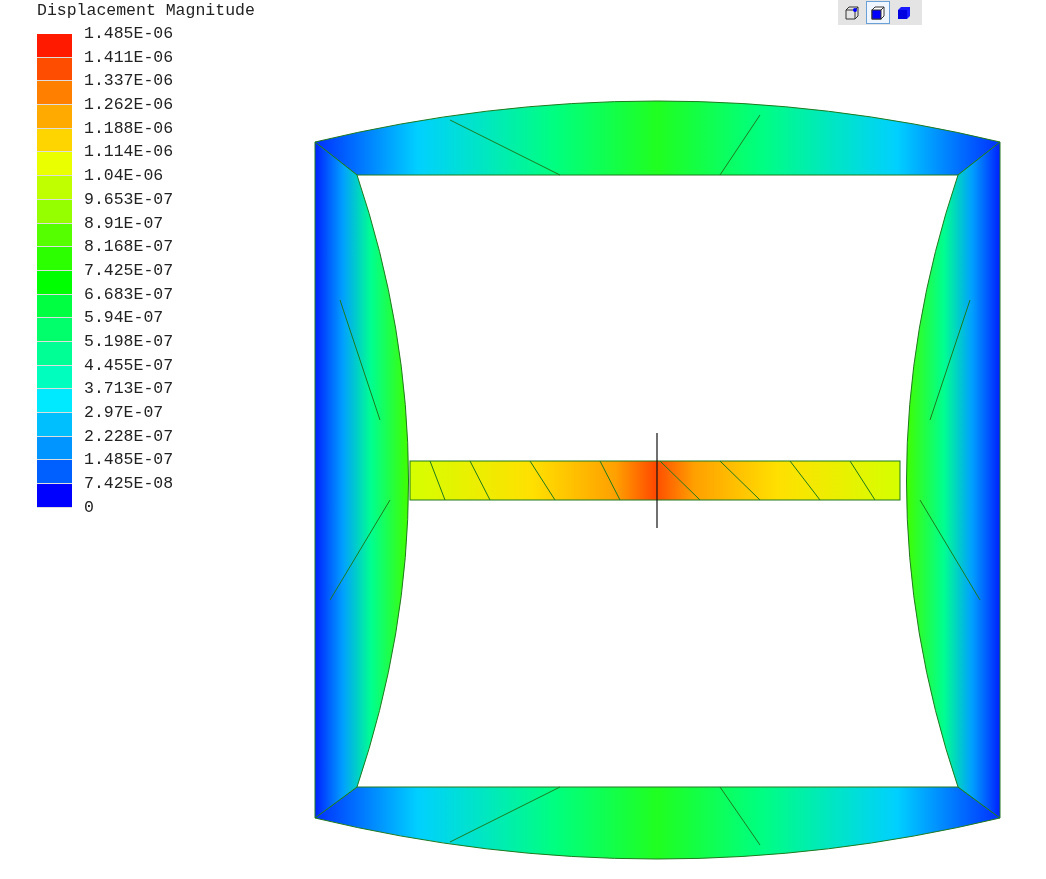 Image resolution: width=1046 pixels, height=879 pixels. I want to click on legend-value: 4.455E-07, so click(129, 365).